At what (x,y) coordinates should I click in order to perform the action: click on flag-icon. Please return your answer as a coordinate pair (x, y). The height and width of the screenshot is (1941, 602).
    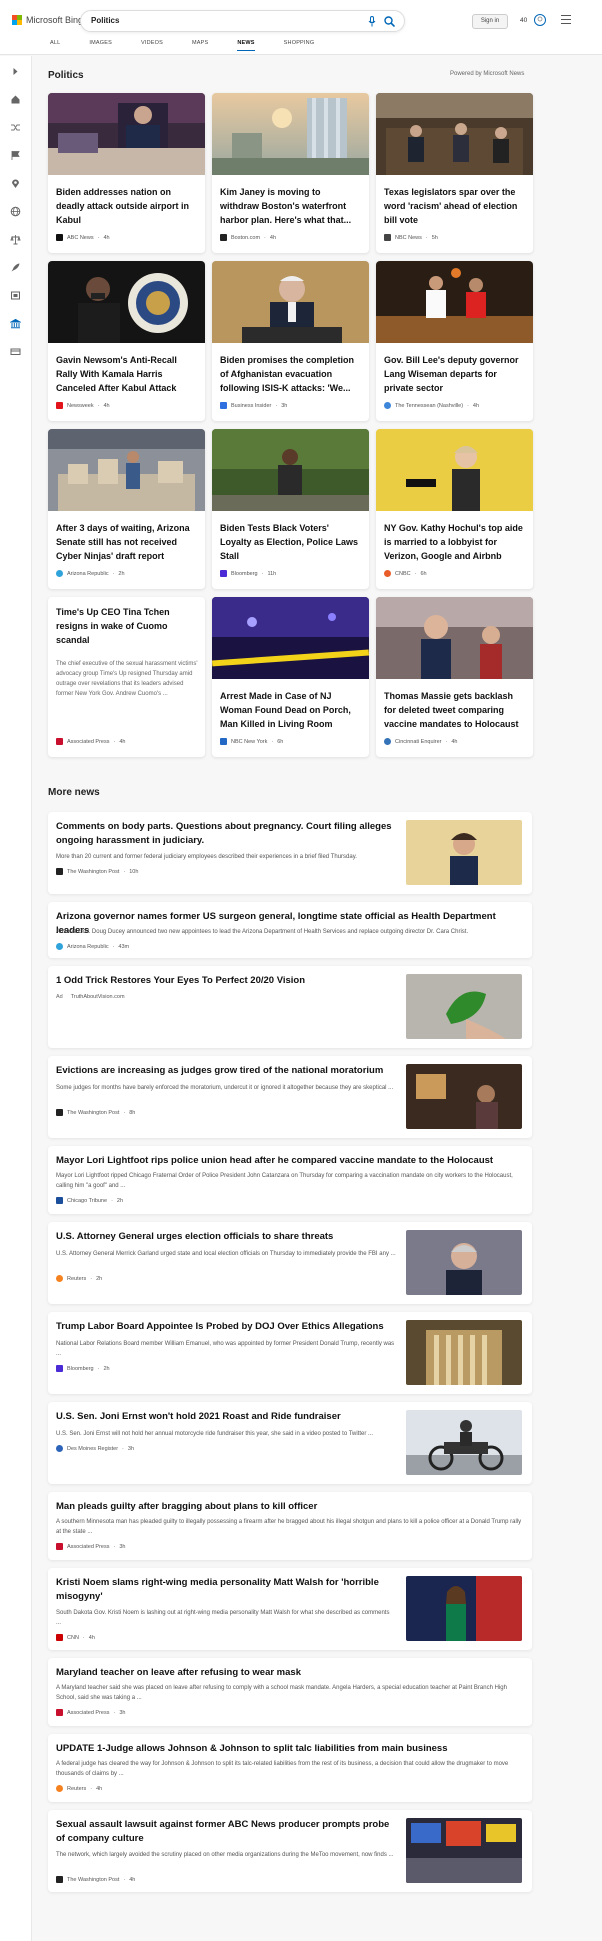
    Looking at the image, I should click on (15, 155).